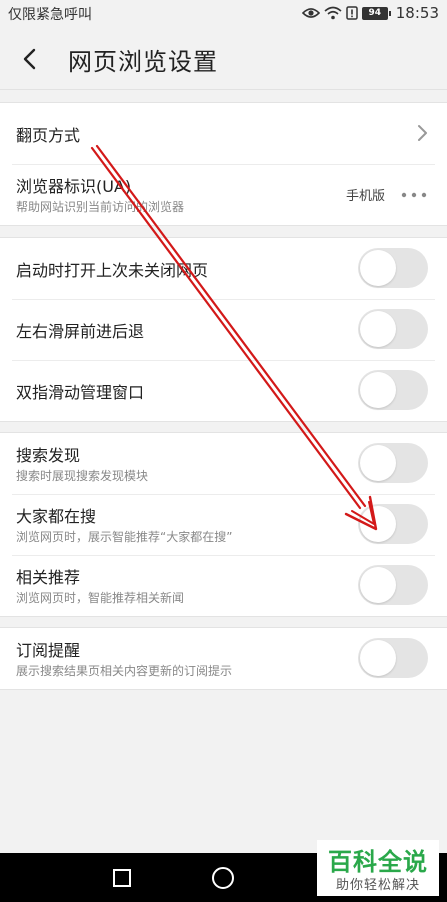 Image resolution: width=447 pixels, height=902 pixels. I want to click on more-dots-icon, so click(414, 195).